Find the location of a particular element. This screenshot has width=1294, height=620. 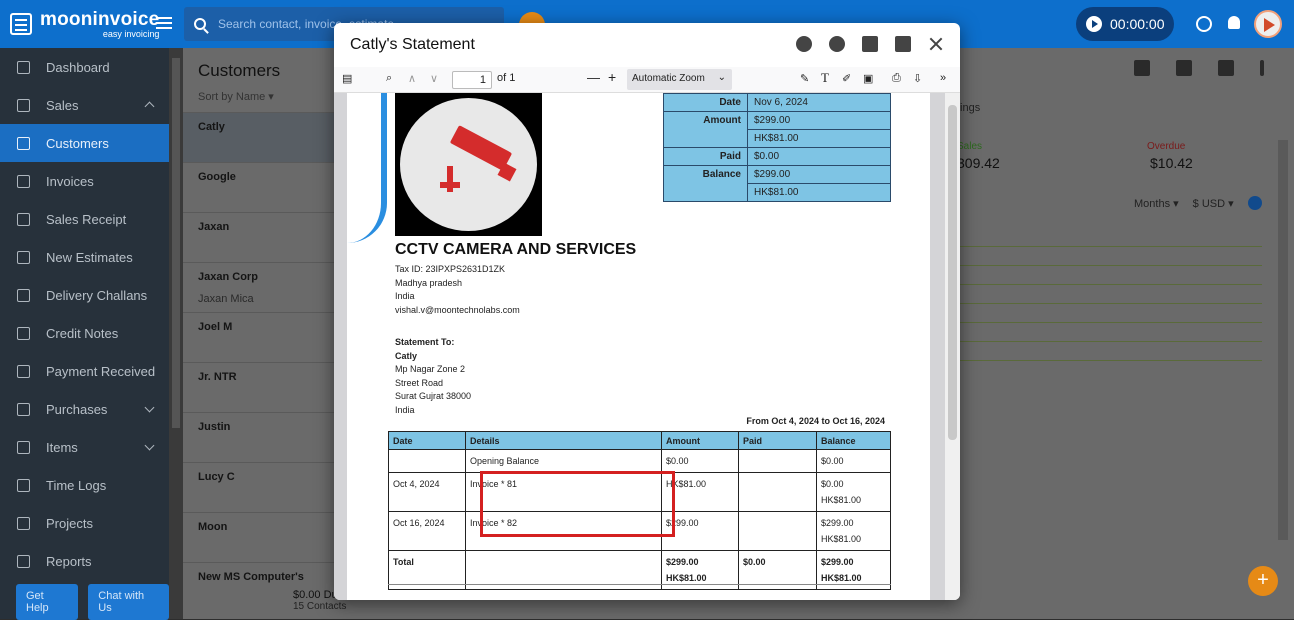

detail-scrollbar is located at coordinates (1283, 373).